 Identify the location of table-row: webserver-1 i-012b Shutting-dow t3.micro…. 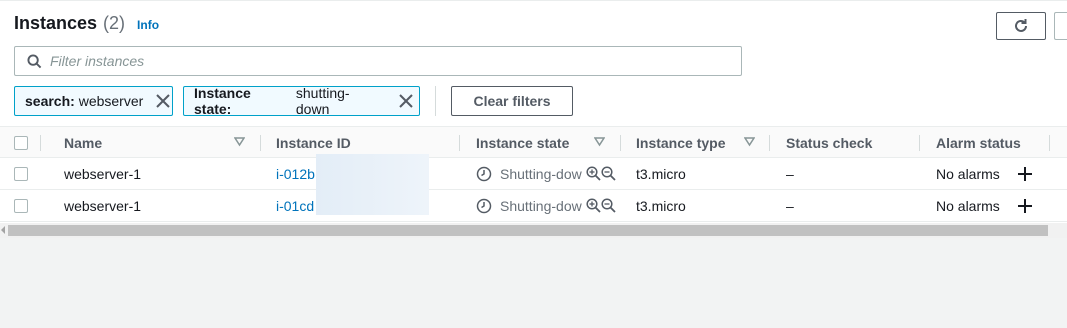
(533, 174).